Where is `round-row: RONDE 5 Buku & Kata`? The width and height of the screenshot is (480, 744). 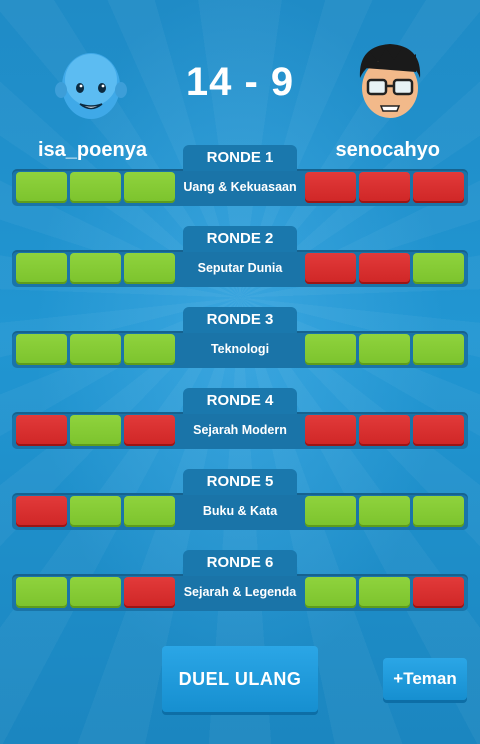 round-row: RONDE 5 Buku & Kata is located at coordinates (240, 502).